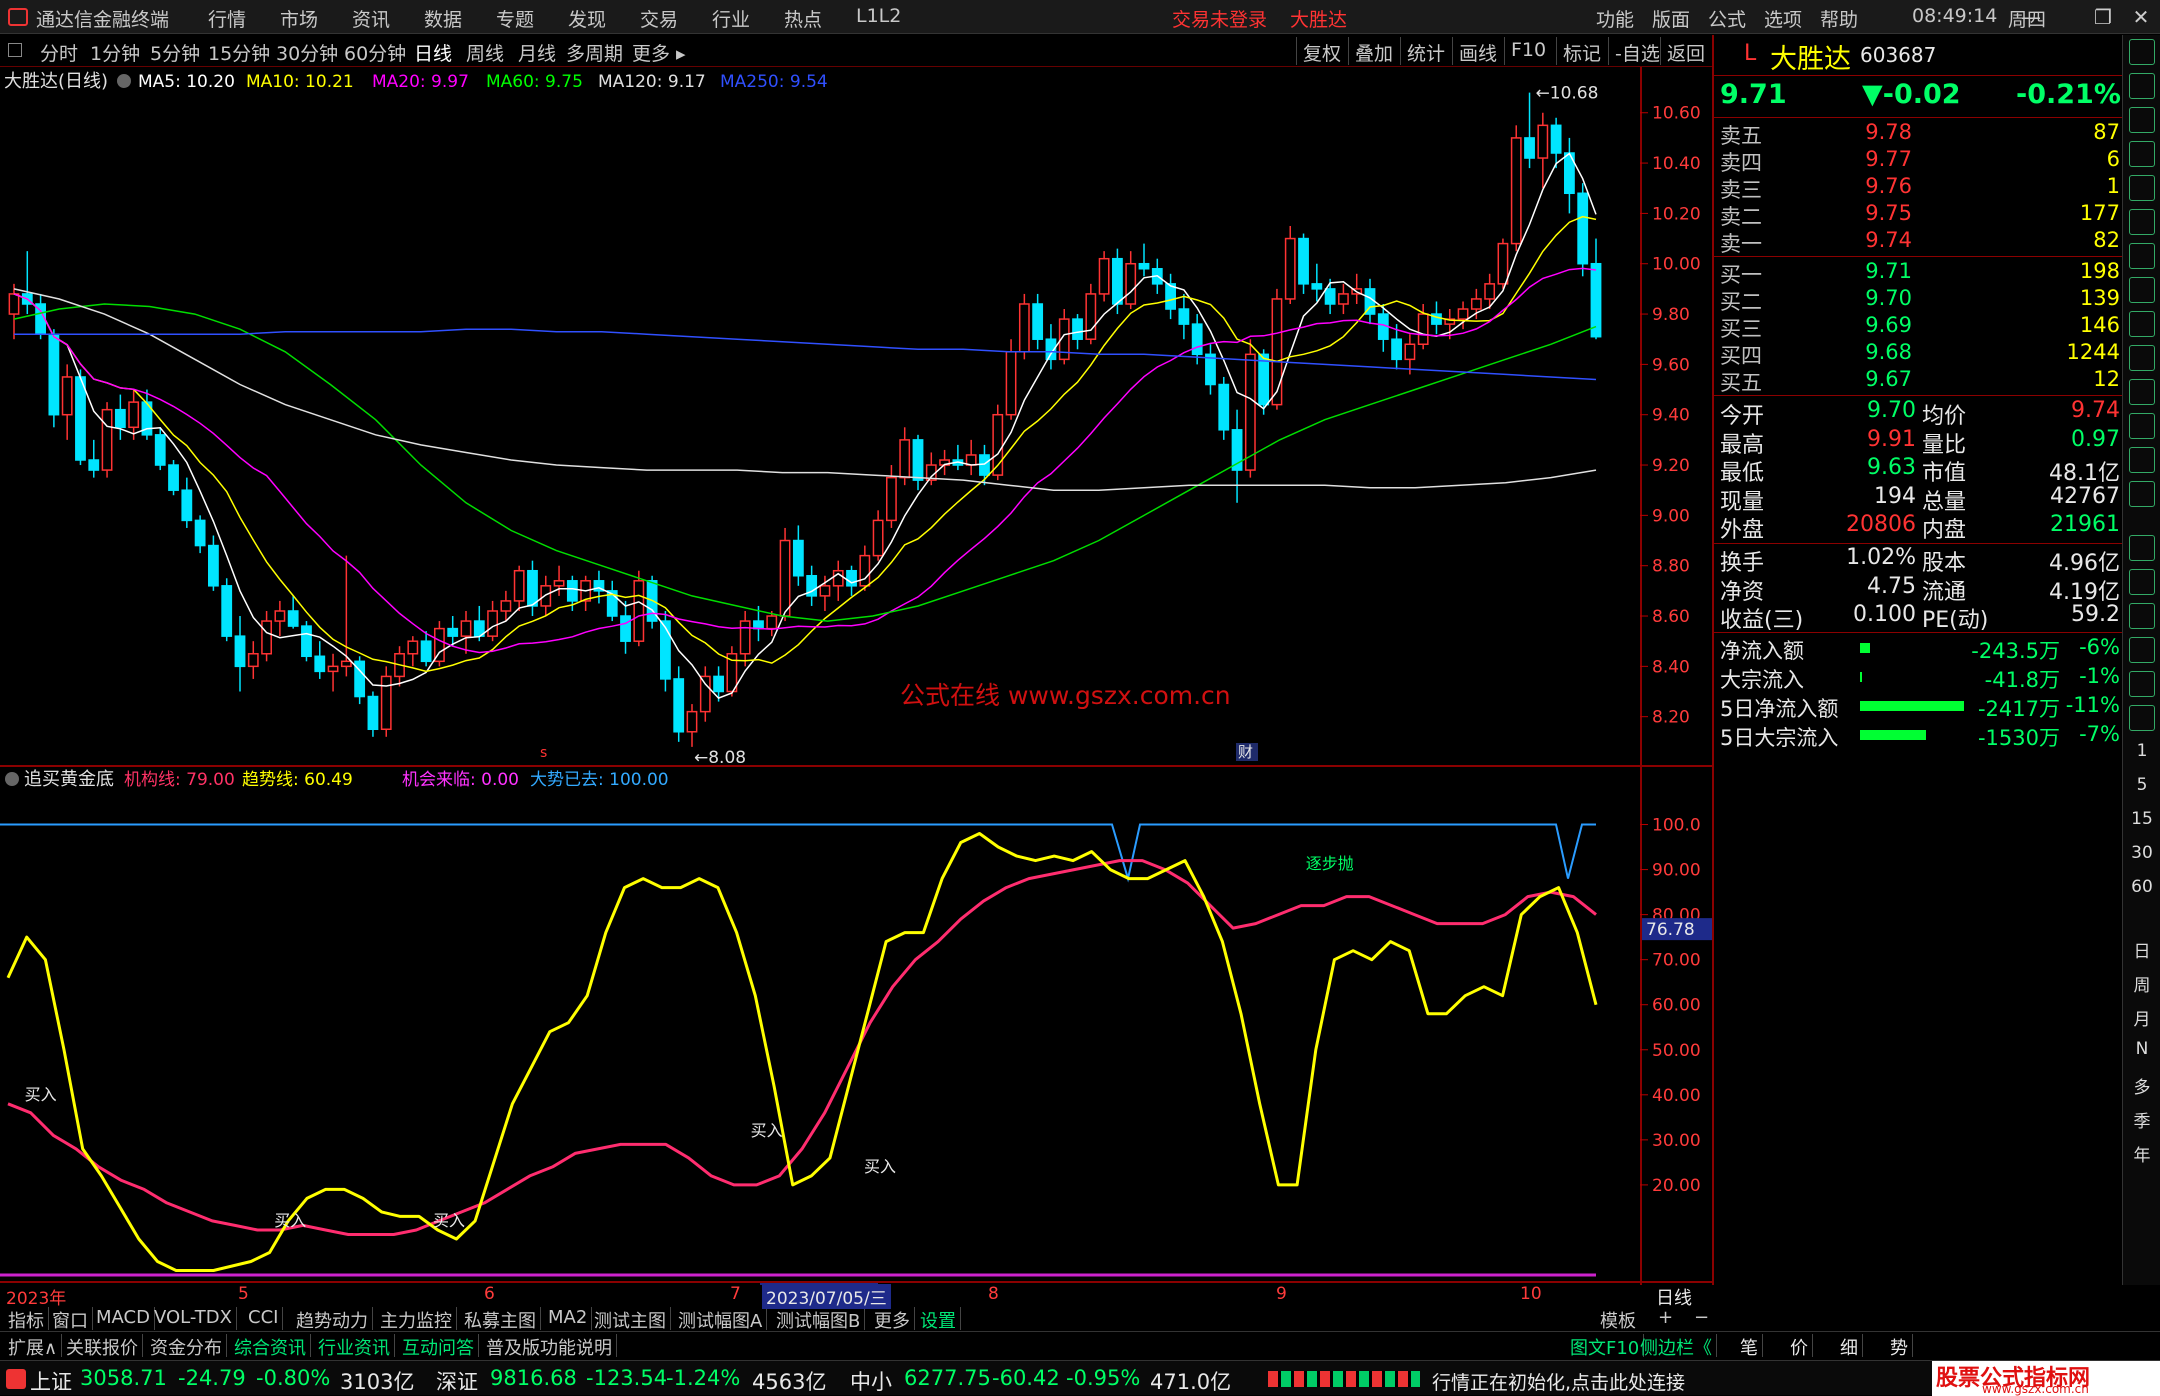 Image resolution: width=2160 pixels, height=1396 pixels. I want to click on pie-icon, so click(2142, 426).